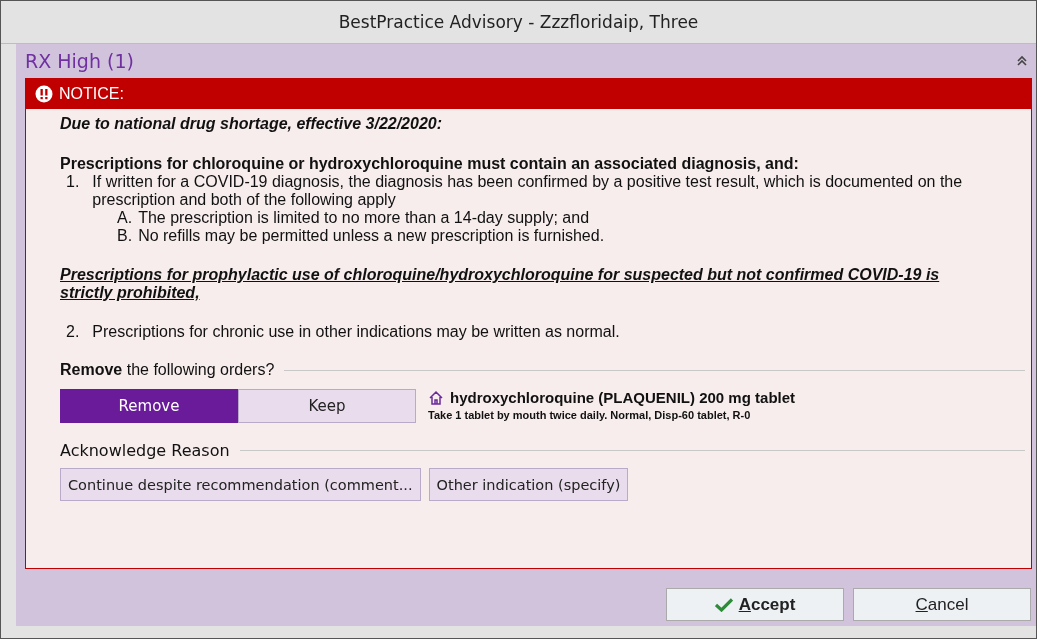 Image resolution: width=1037 pixels, height=639 pixels. What do you see at coordinates (528, 191) in the screenshot?
I see `list-text: If written for a COVID-19 diagnosis, the diagnosis has been confirmed by a positive test result, which is documented on the prescription and both of the following apply` at bounding box center [528, 191].